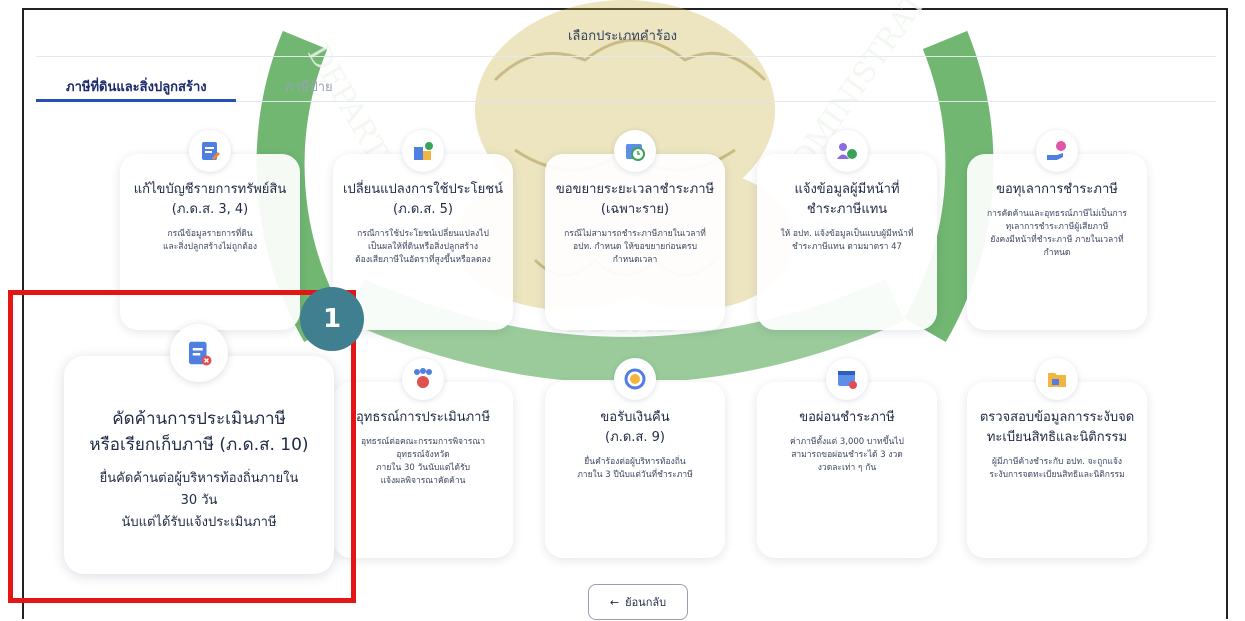 This screenshot has height=621, width=1245. What do you see at coordinates (635, 209) in the screenshot?
I see `card-subtitle: (เฉพาะราย)` at bounding box center [635, 209].